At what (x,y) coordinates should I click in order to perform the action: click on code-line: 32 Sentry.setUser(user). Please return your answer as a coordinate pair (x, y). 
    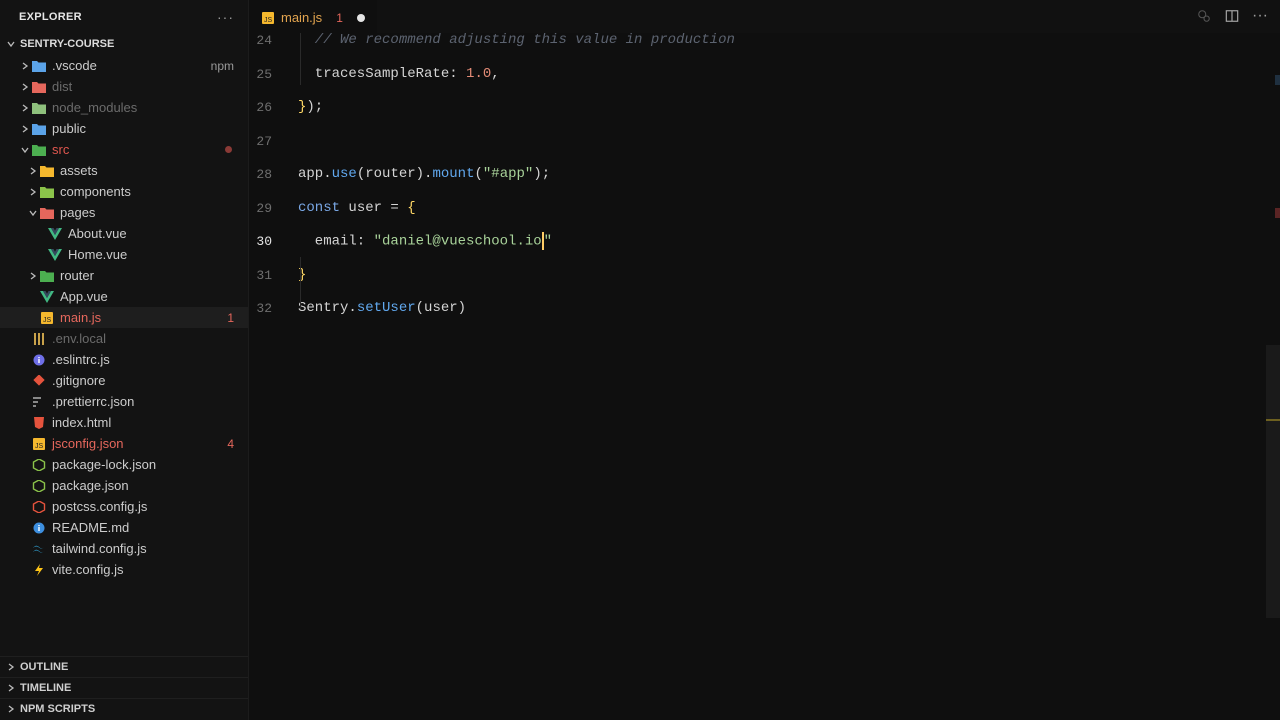
    Looking at the image, I should click on (754, 308).